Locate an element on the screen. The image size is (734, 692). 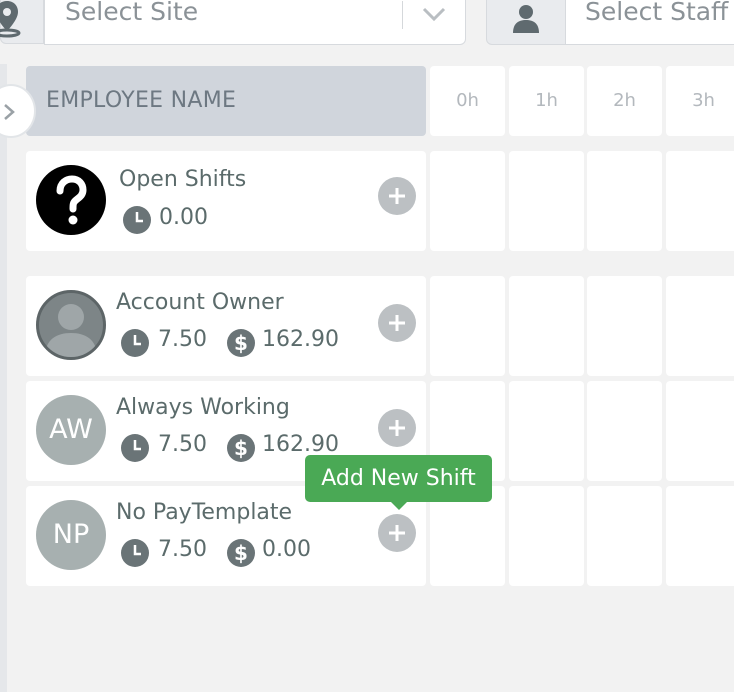
employee-name: Always Working is located at coordinates (203, 407).